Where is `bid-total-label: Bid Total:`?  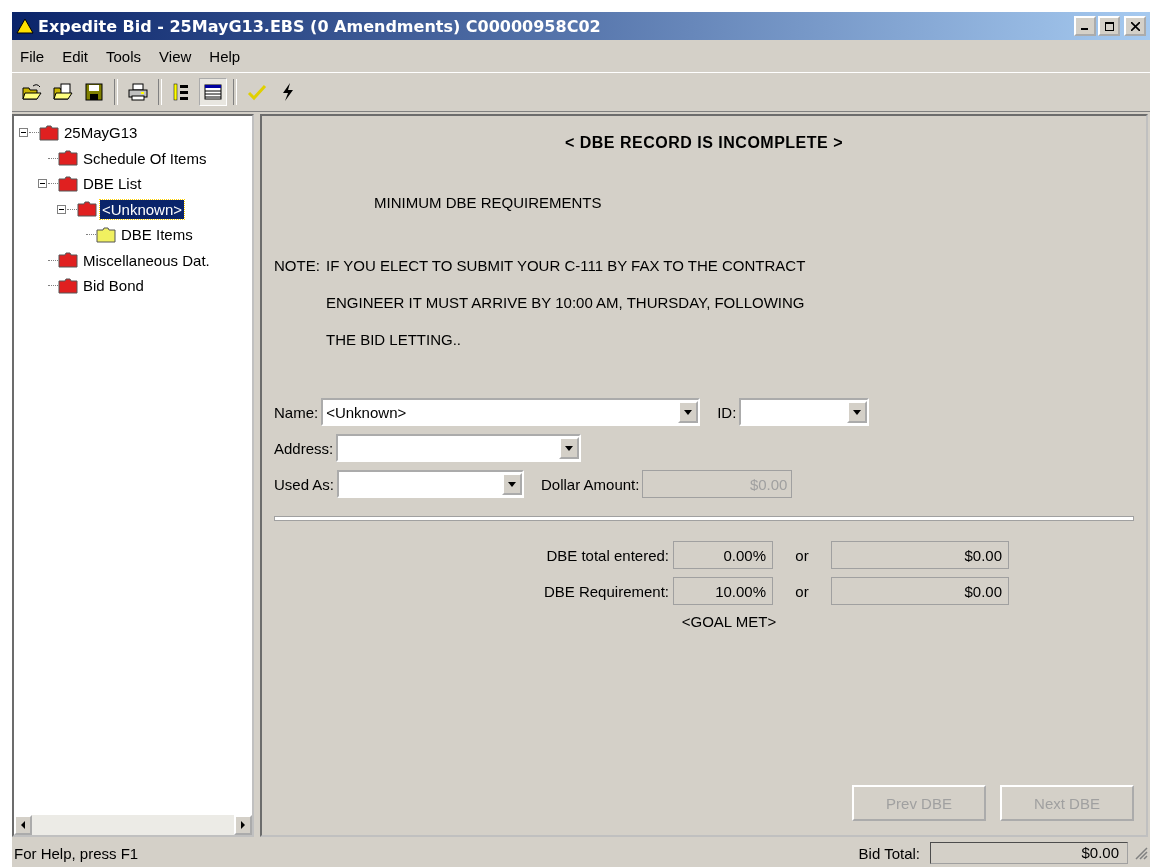
bid-total-label: Bid Total: is located at coordinates (889, 853).